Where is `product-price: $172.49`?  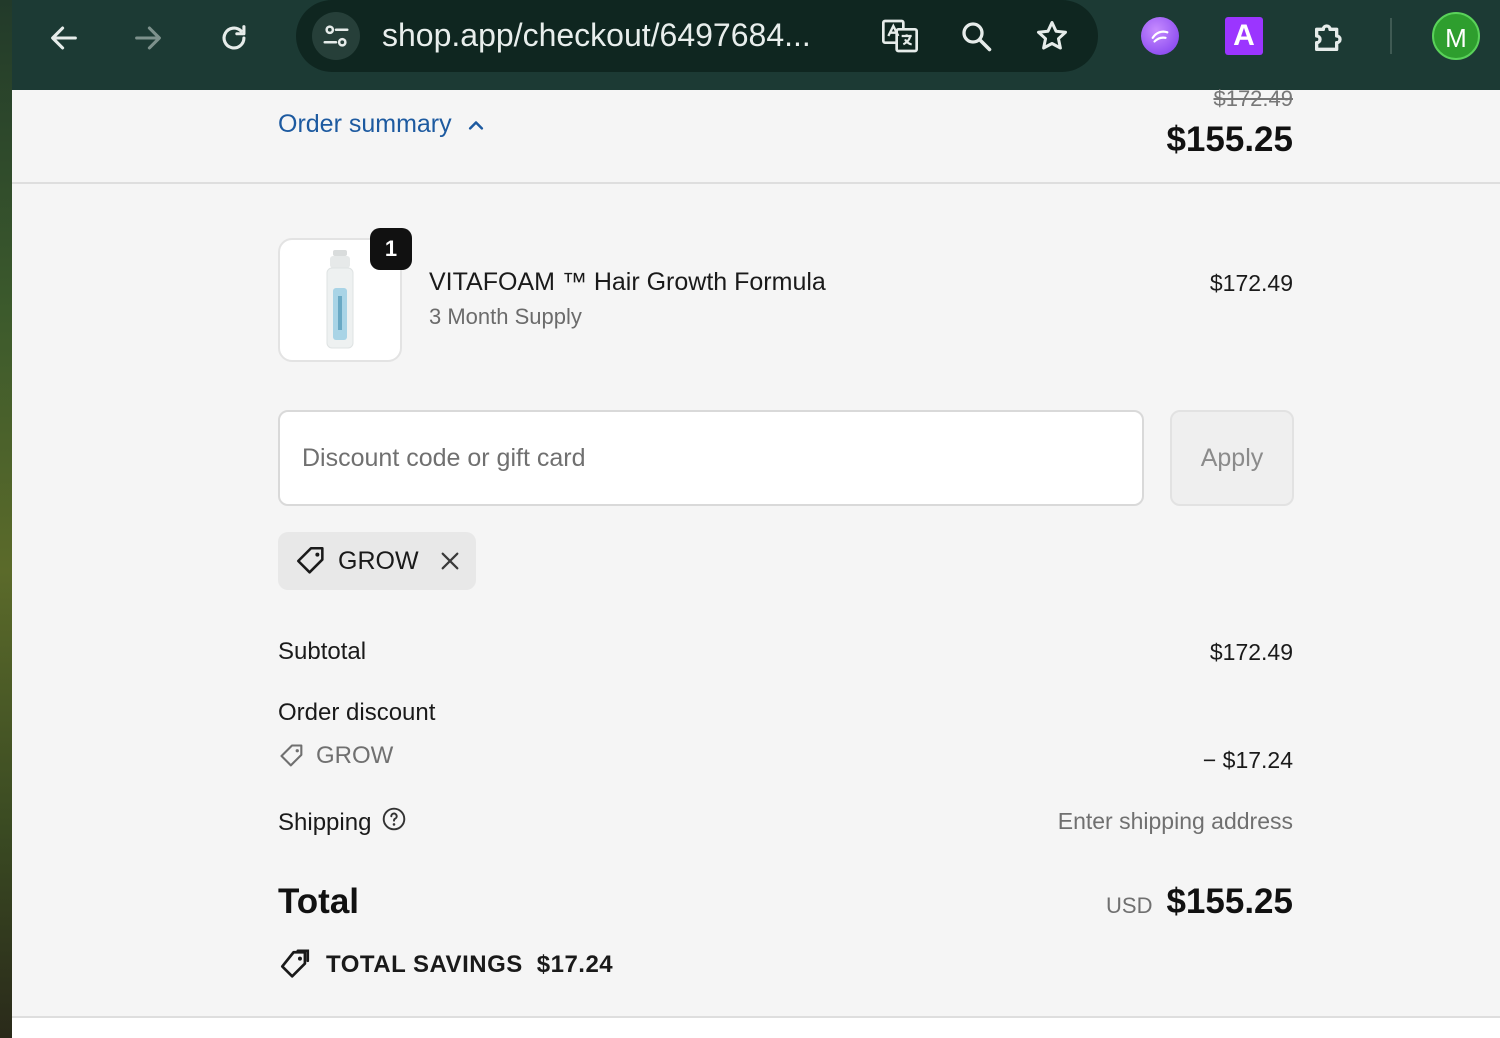
product-price: $172.49 is located at coordinates (1251, 283).